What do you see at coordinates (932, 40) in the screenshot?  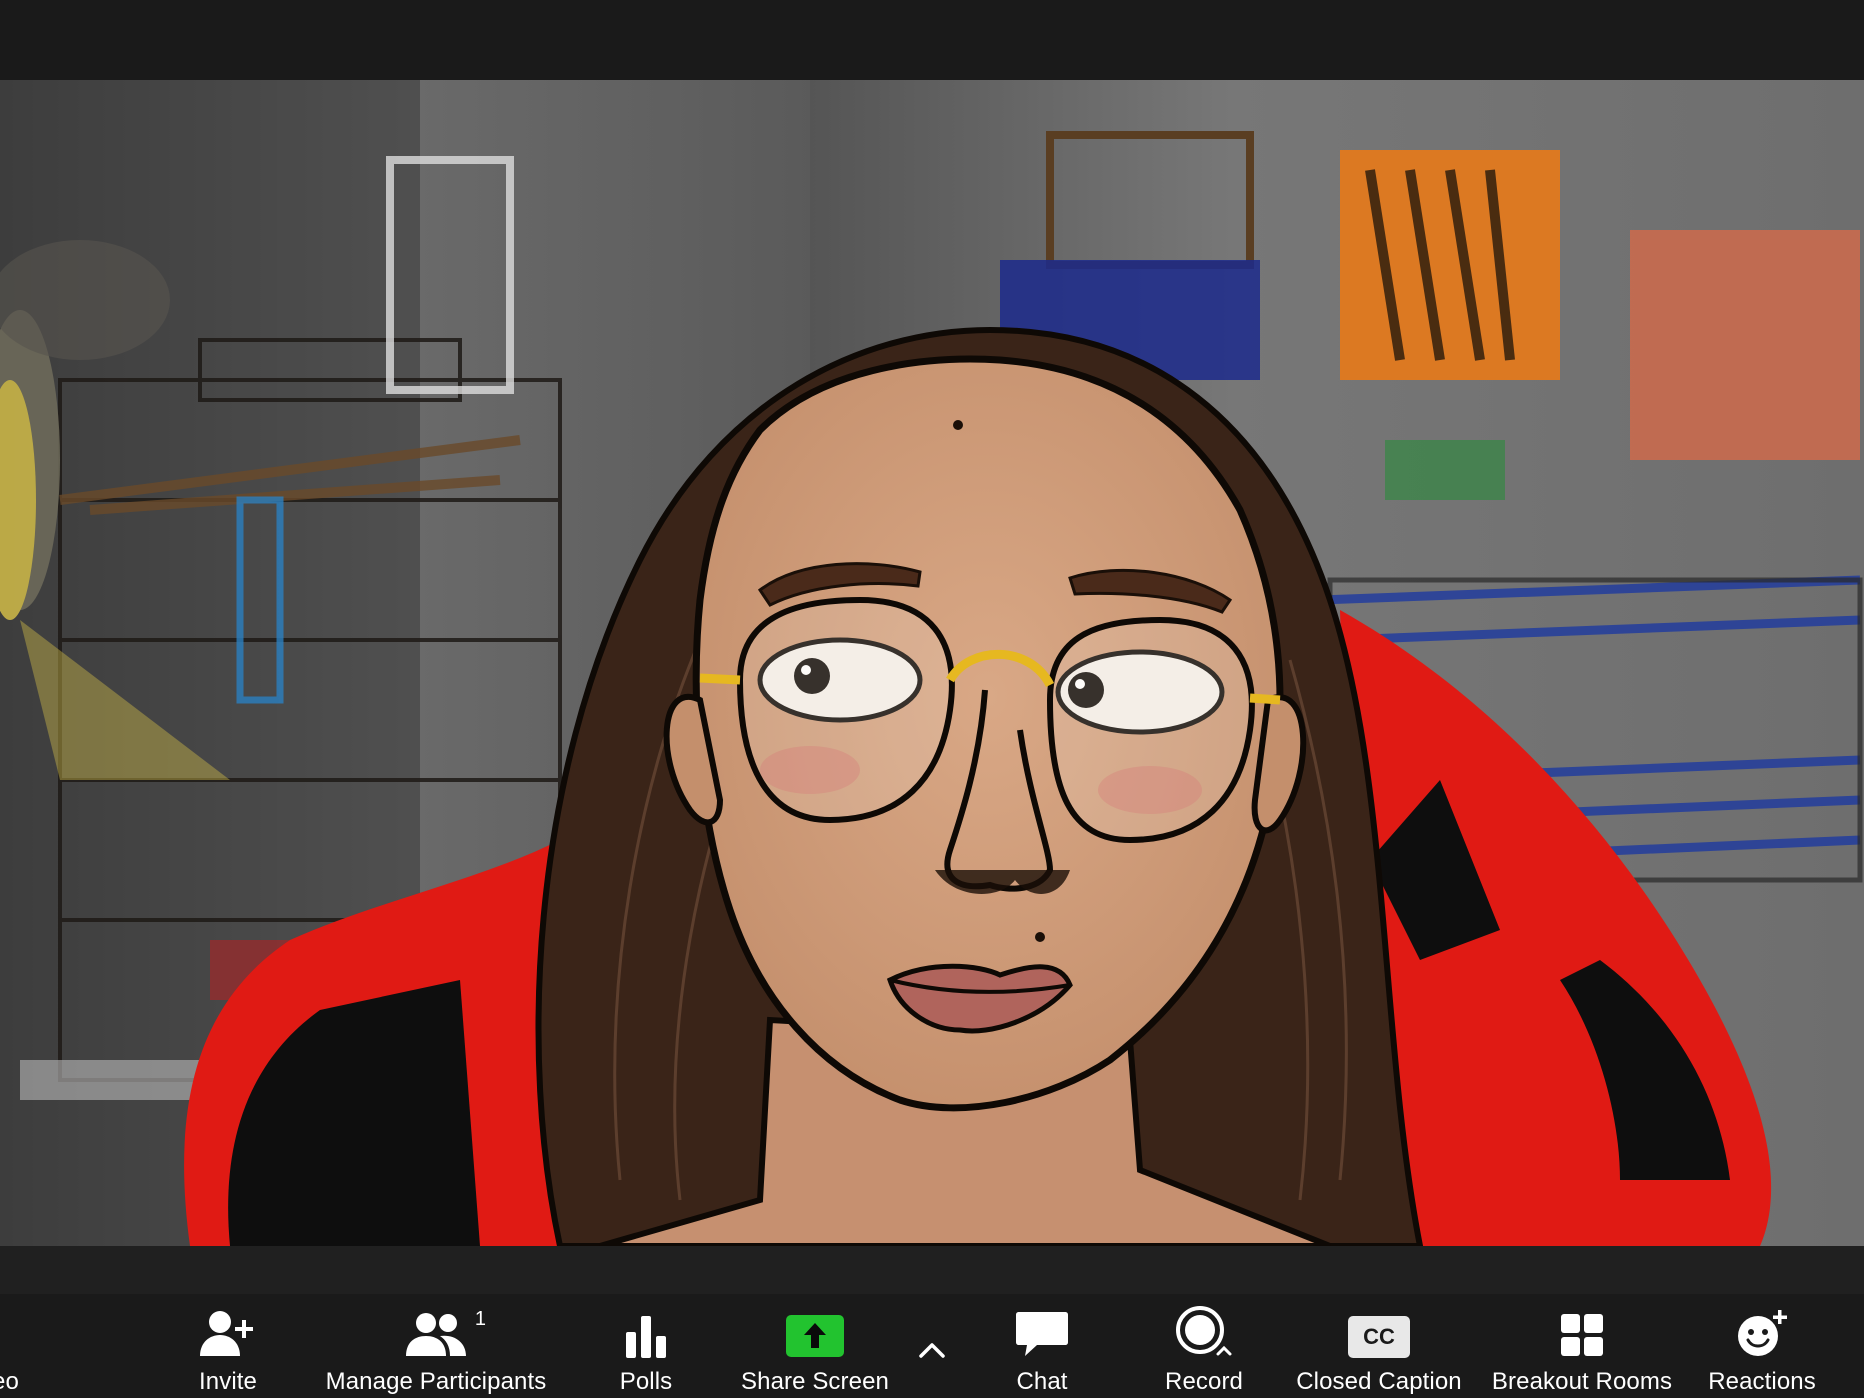 I see `top-bar` at bounding box center [932, 40].